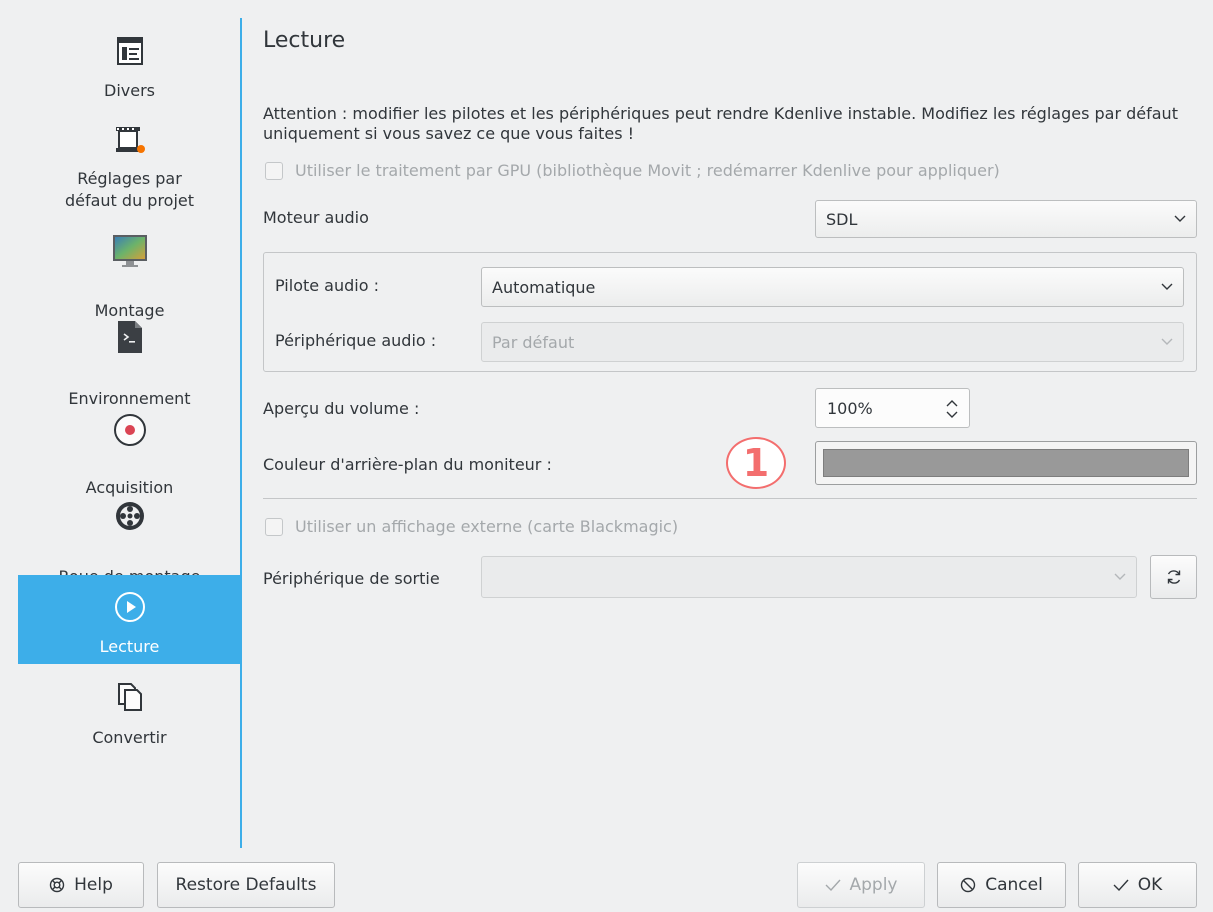  What do you see at coordinates (1014, 885) in the screenshot?
I see `cancel-button-label: Cancel` at bounding box center [1014, 885].